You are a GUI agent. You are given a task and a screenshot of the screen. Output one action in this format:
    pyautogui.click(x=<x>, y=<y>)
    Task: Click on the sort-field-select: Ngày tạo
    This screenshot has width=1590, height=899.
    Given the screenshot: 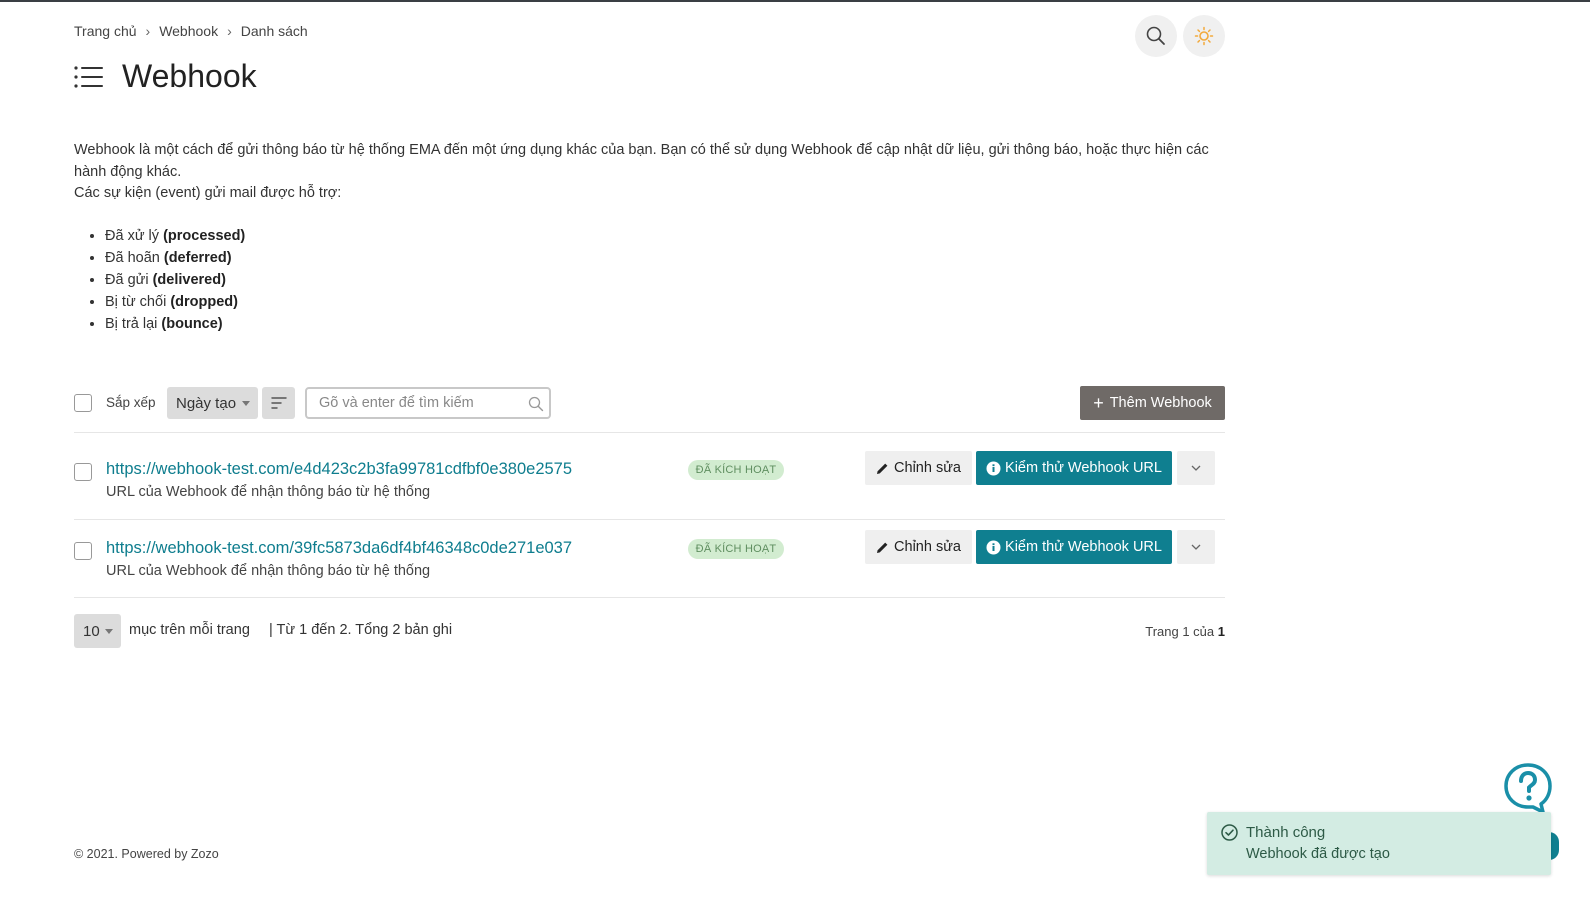 What is the action you would take?
    pyautogui.click(x=212, y=403)
    